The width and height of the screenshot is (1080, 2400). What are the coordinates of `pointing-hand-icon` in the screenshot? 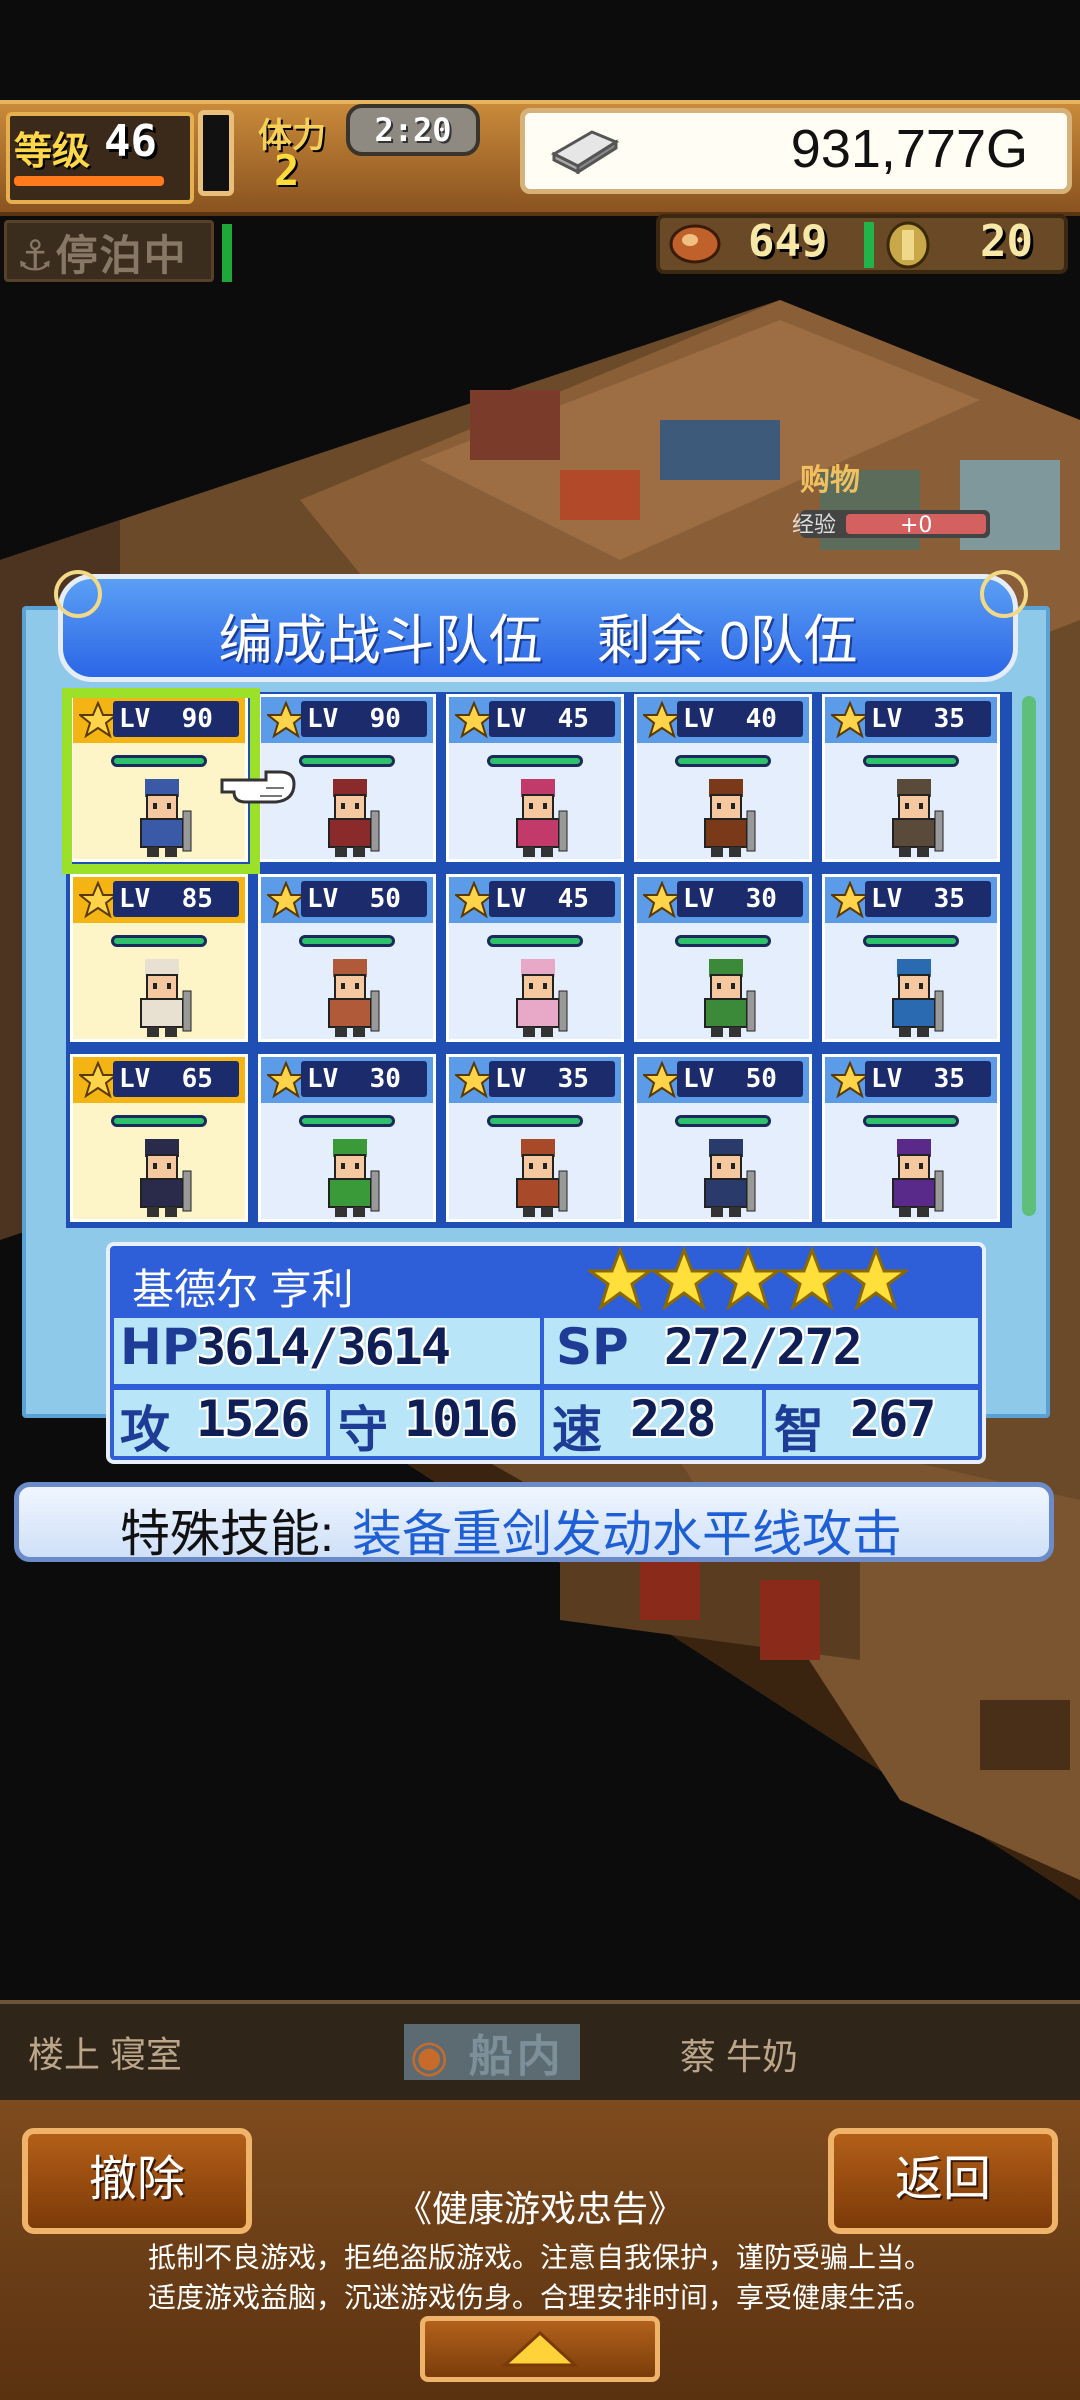 It's located at (258, 787).